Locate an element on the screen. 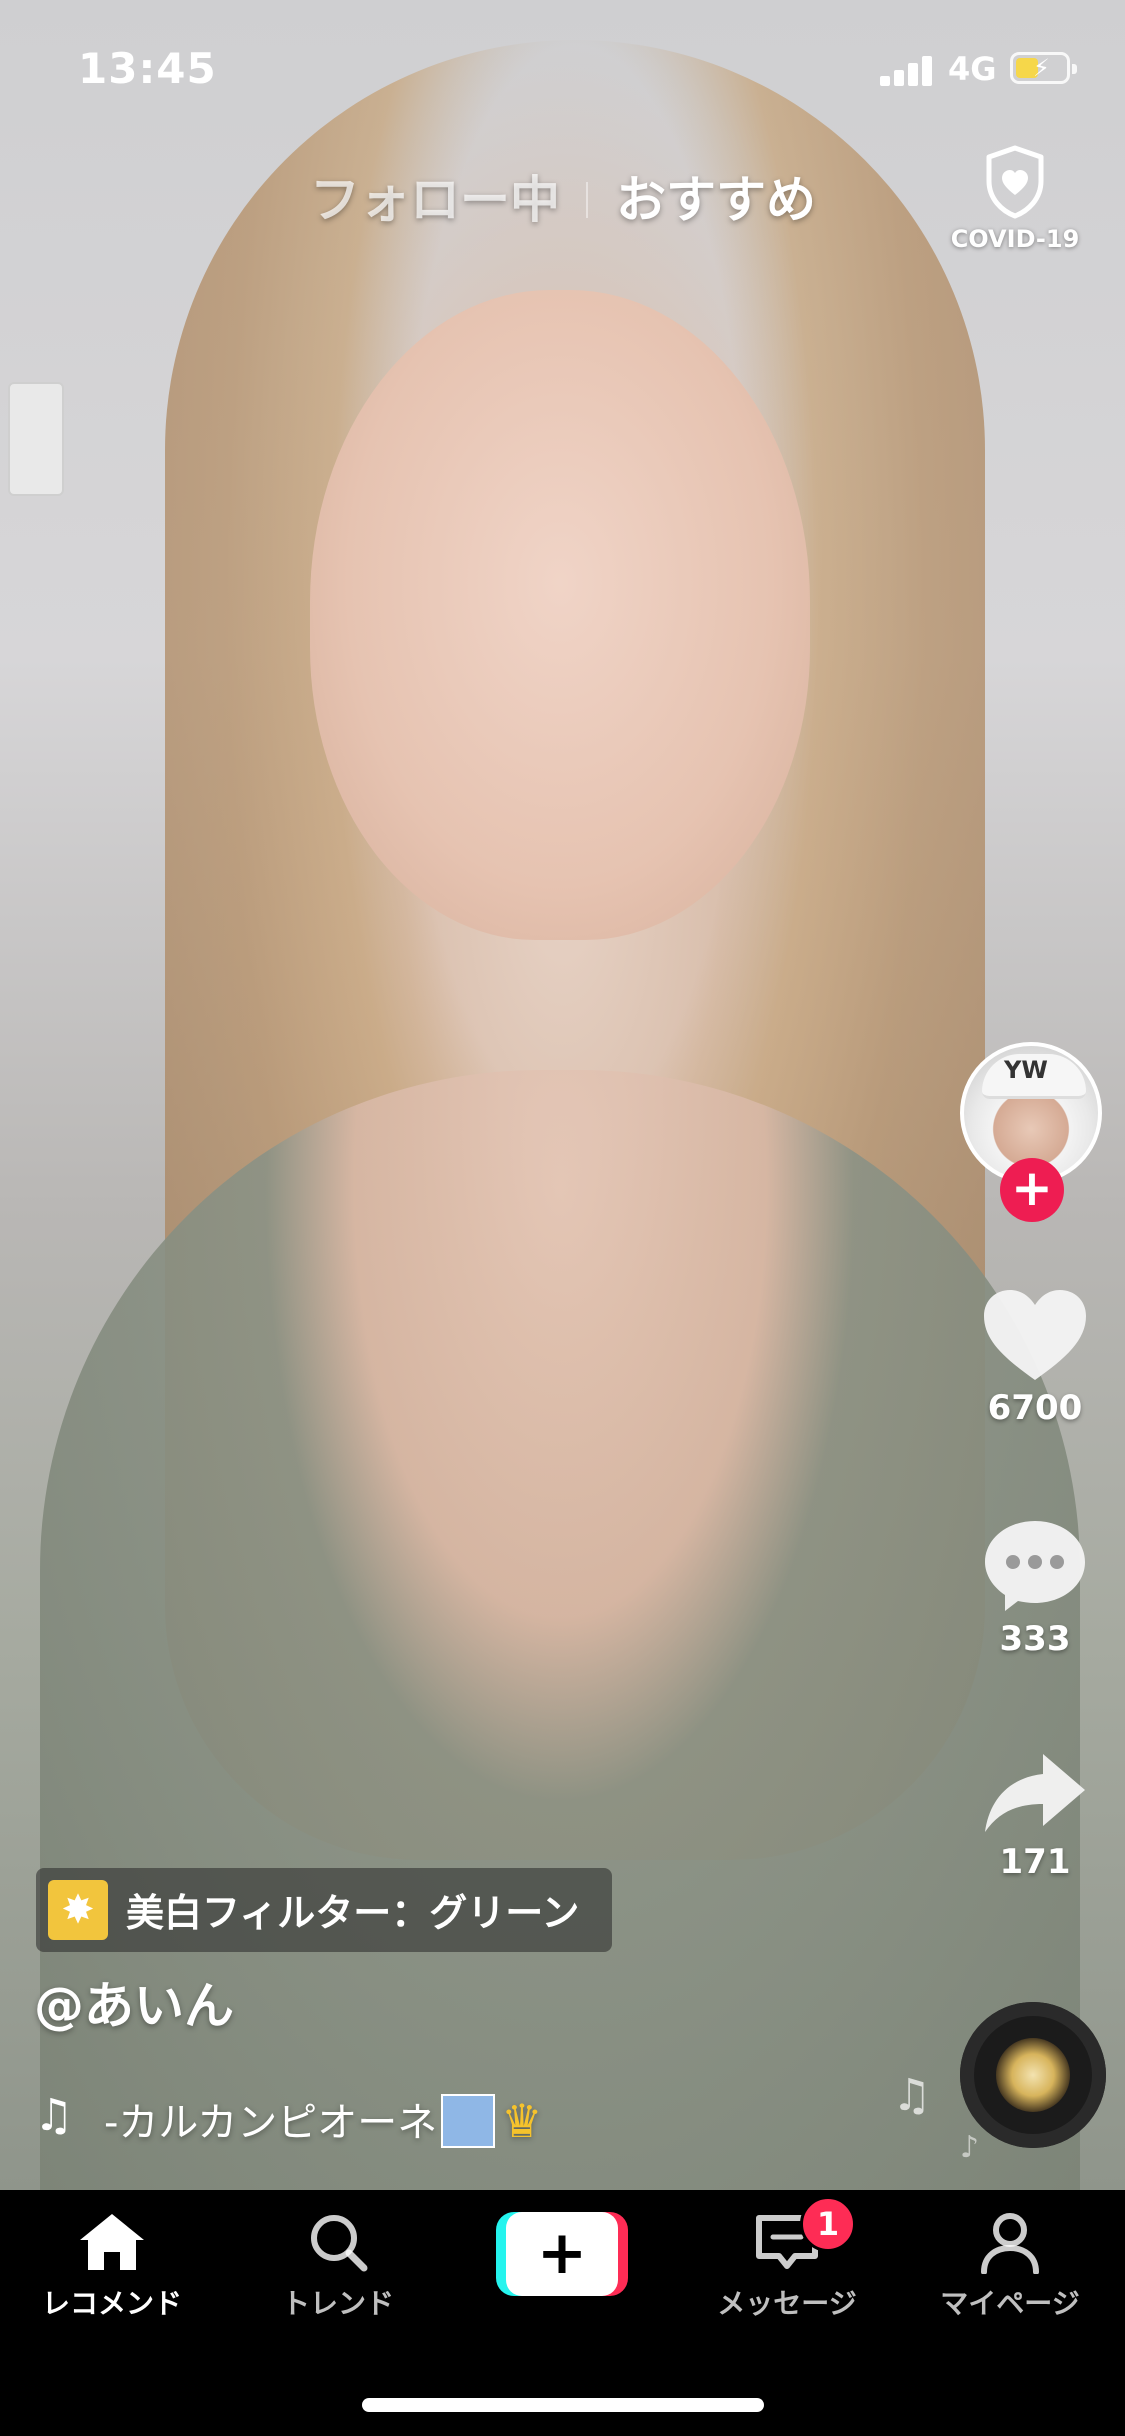  heart-icon is located at coordinates (1035, 1335).